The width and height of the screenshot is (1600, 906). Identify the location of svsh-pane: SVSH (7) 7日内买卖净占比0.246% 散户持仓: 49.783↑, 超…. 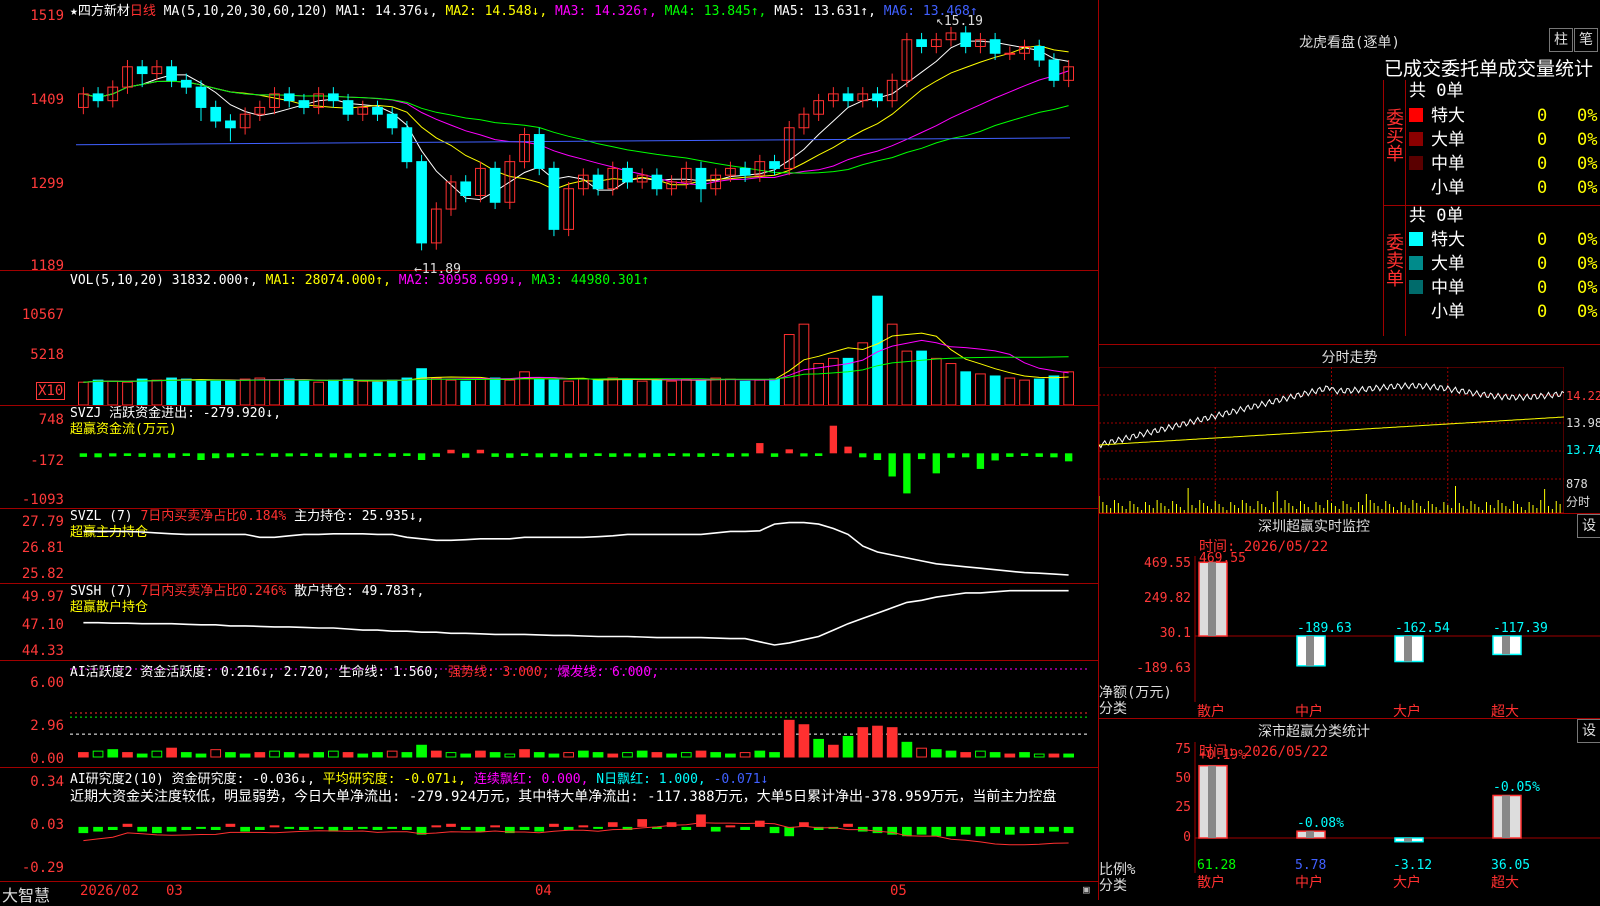
(549, 622).